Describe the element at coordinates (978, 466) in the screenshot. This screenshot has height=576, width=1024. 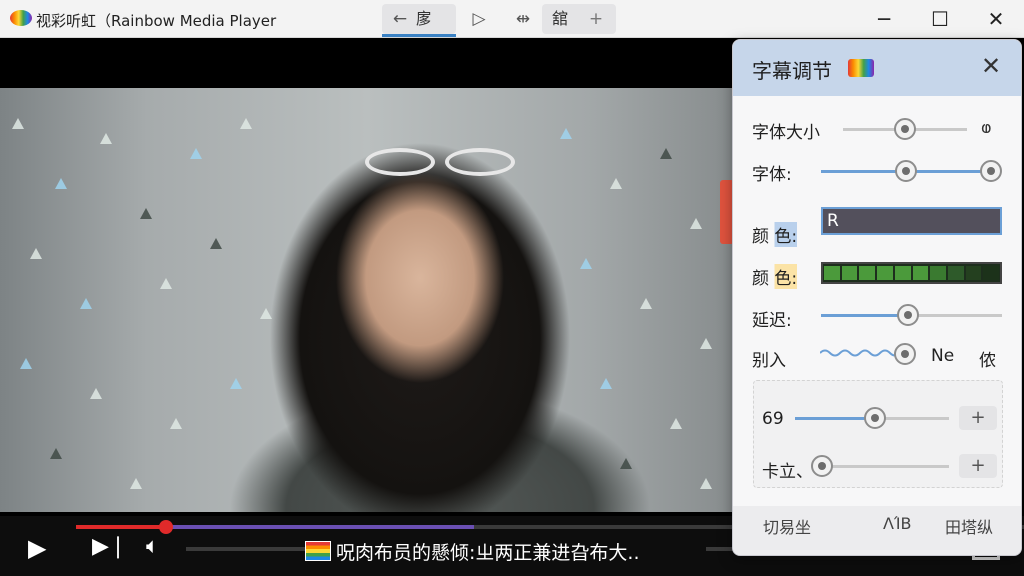
I see `position-plus-button: +` at that location.